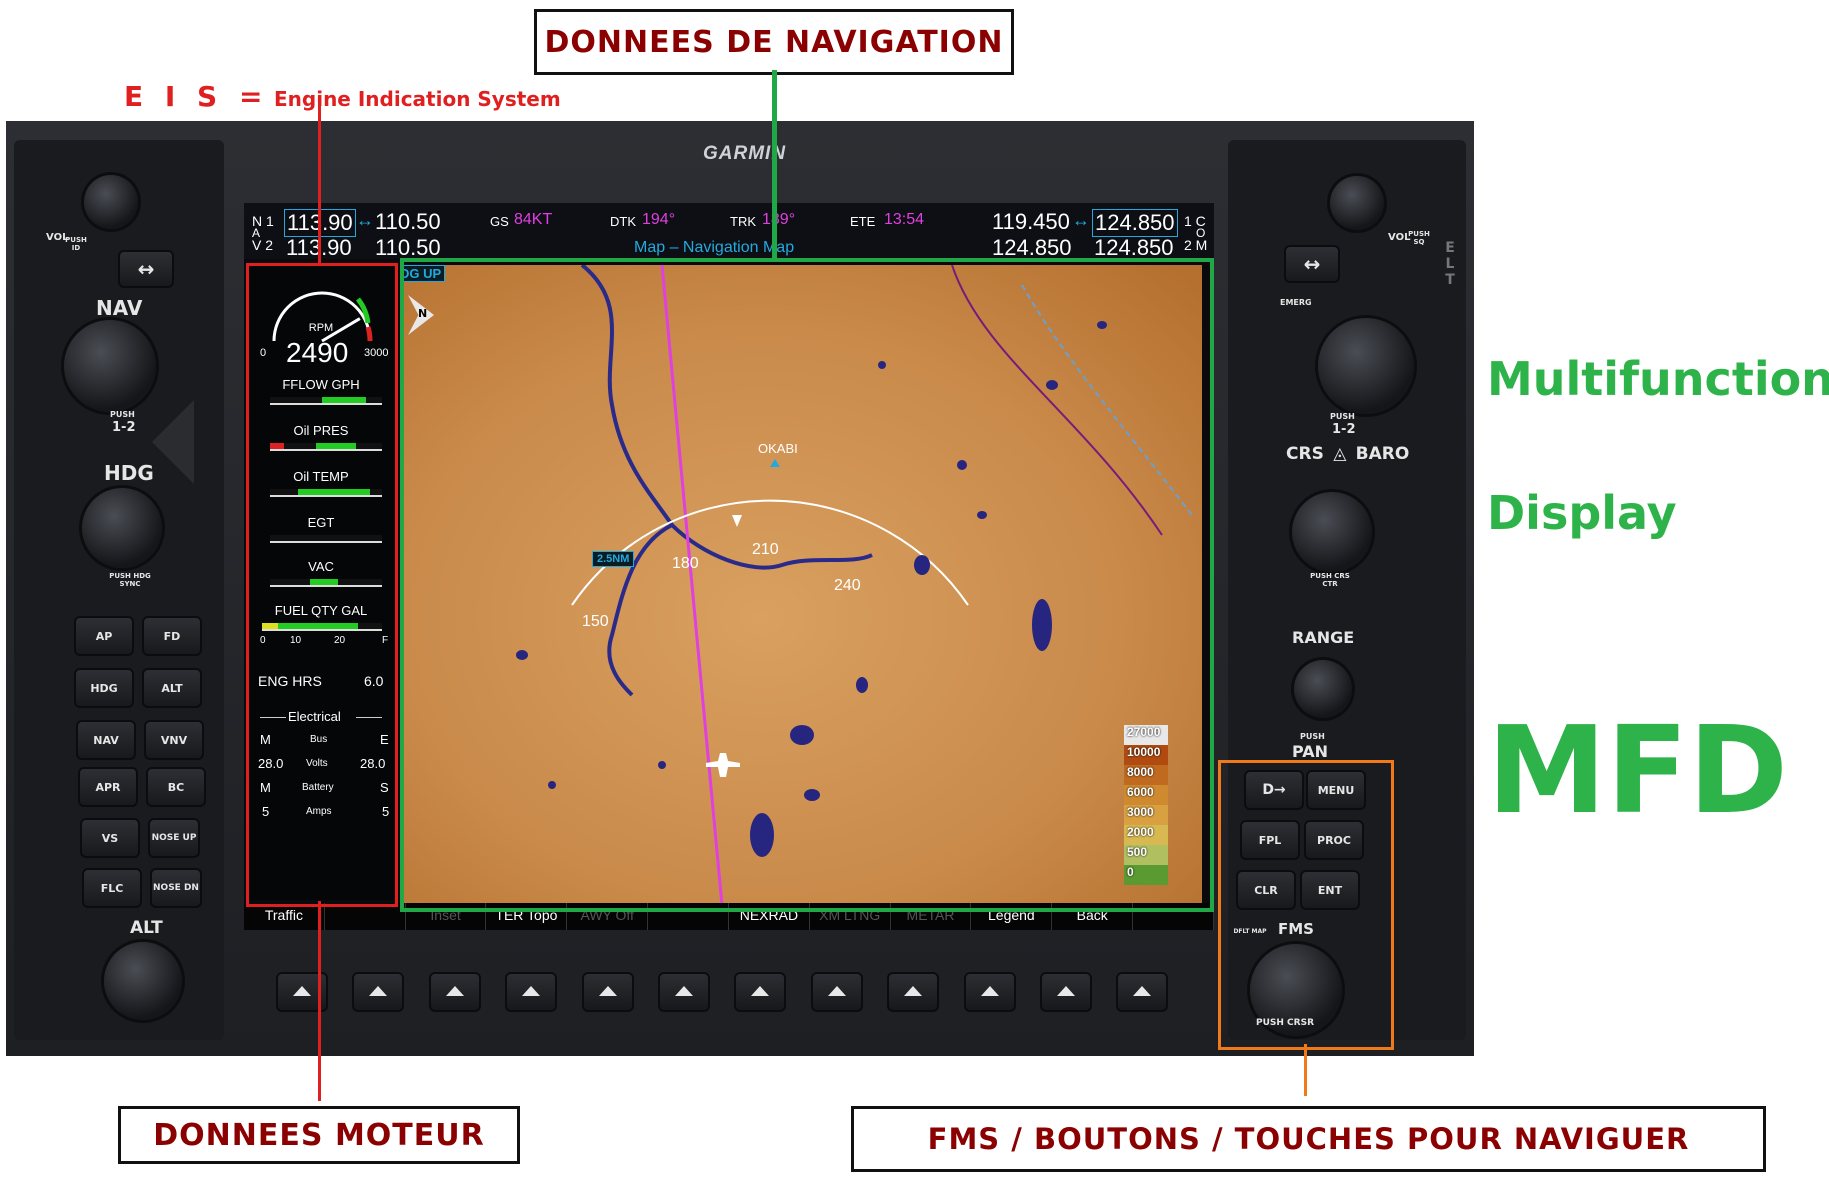 The width and height of the screenshot is (1829, 1192). I want to click on nav-swap-button: ↔, so click(146, 269).